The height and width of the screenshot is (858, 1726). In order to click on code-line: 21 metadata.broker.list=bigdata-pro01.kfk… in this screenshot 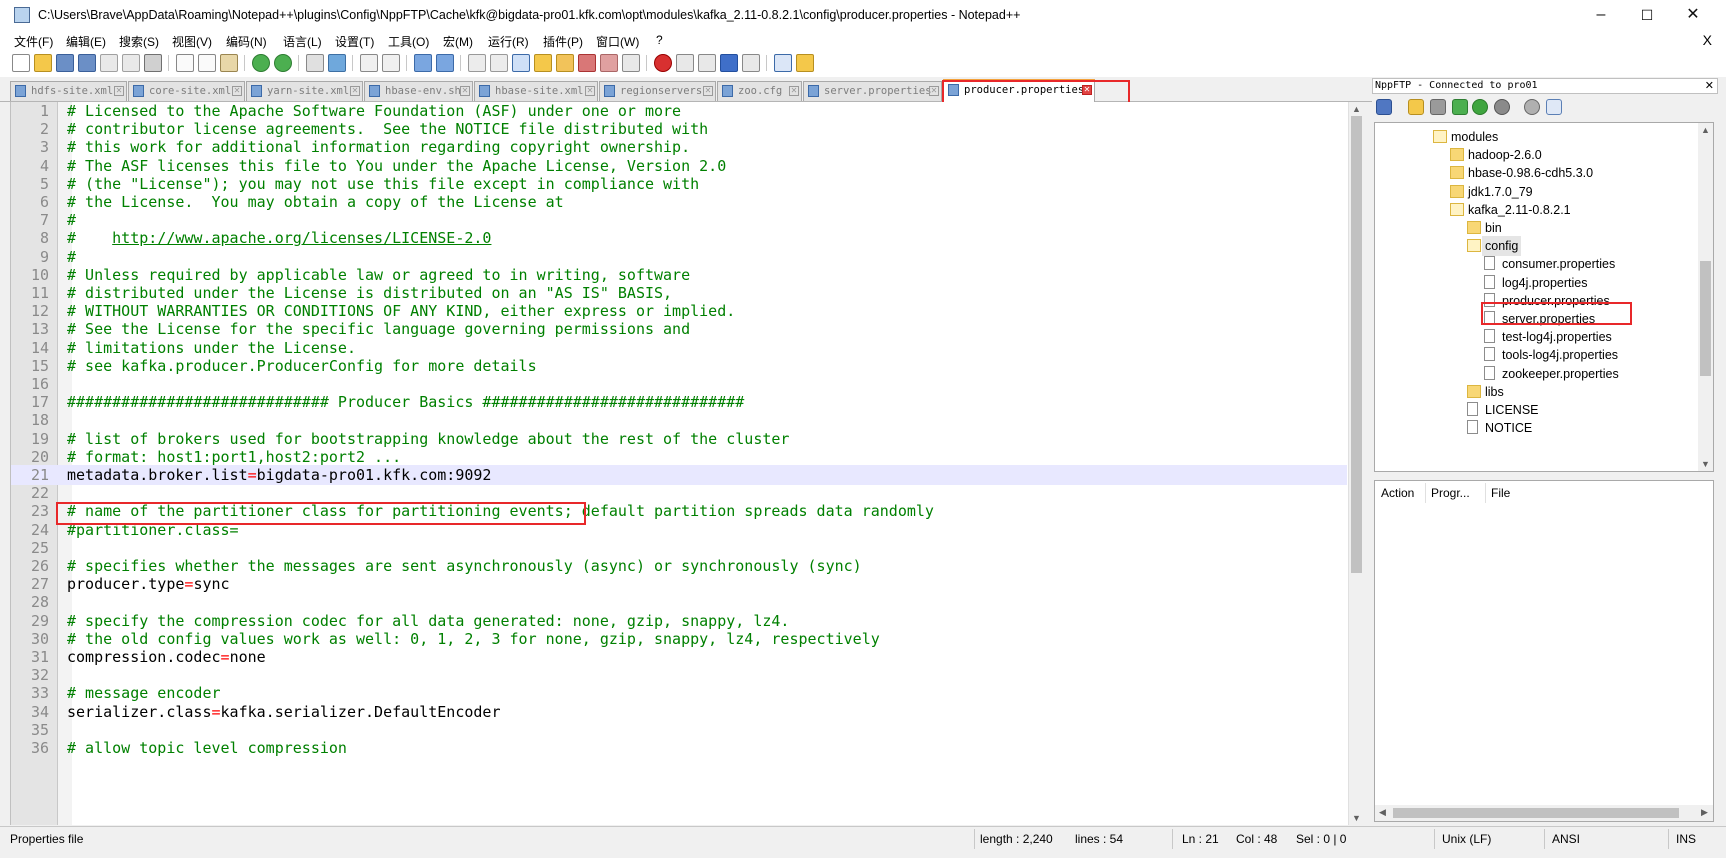, I will do `click(679, 475)`.